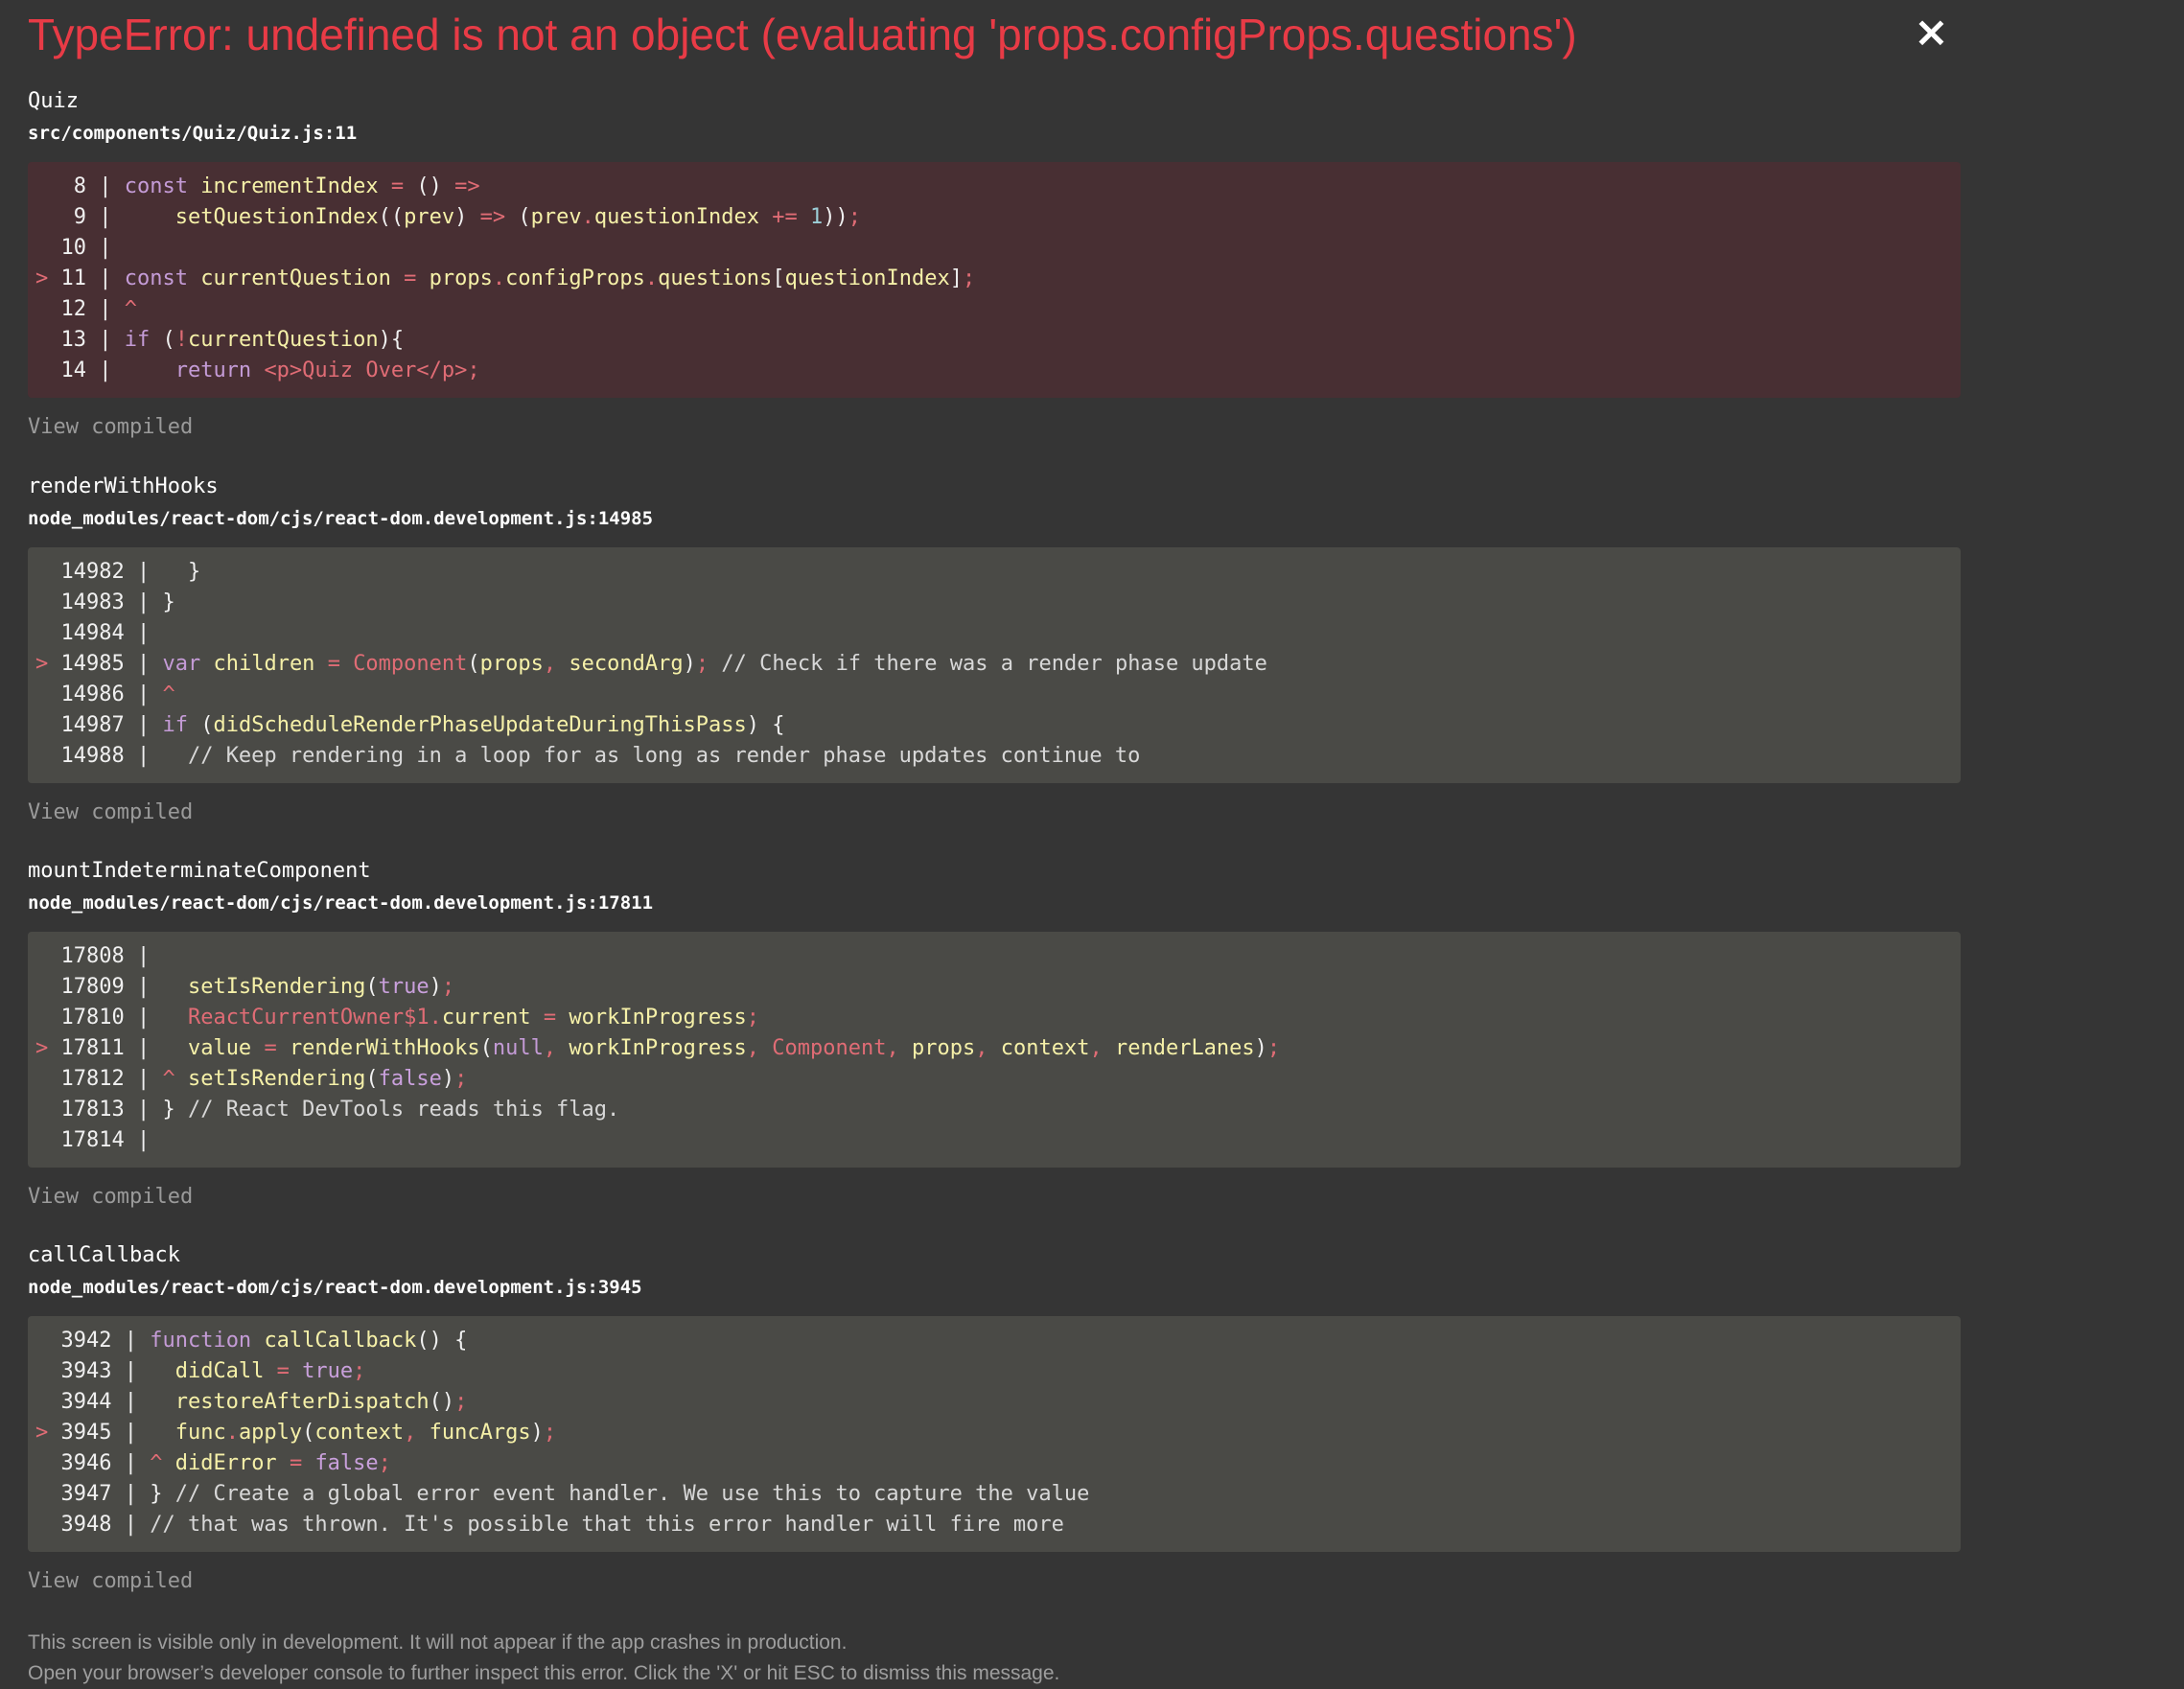 This screenshot has height=1689, width=2184. I want to click on frame-function-name: mountIndeterminateComponent, so click(199, 871).